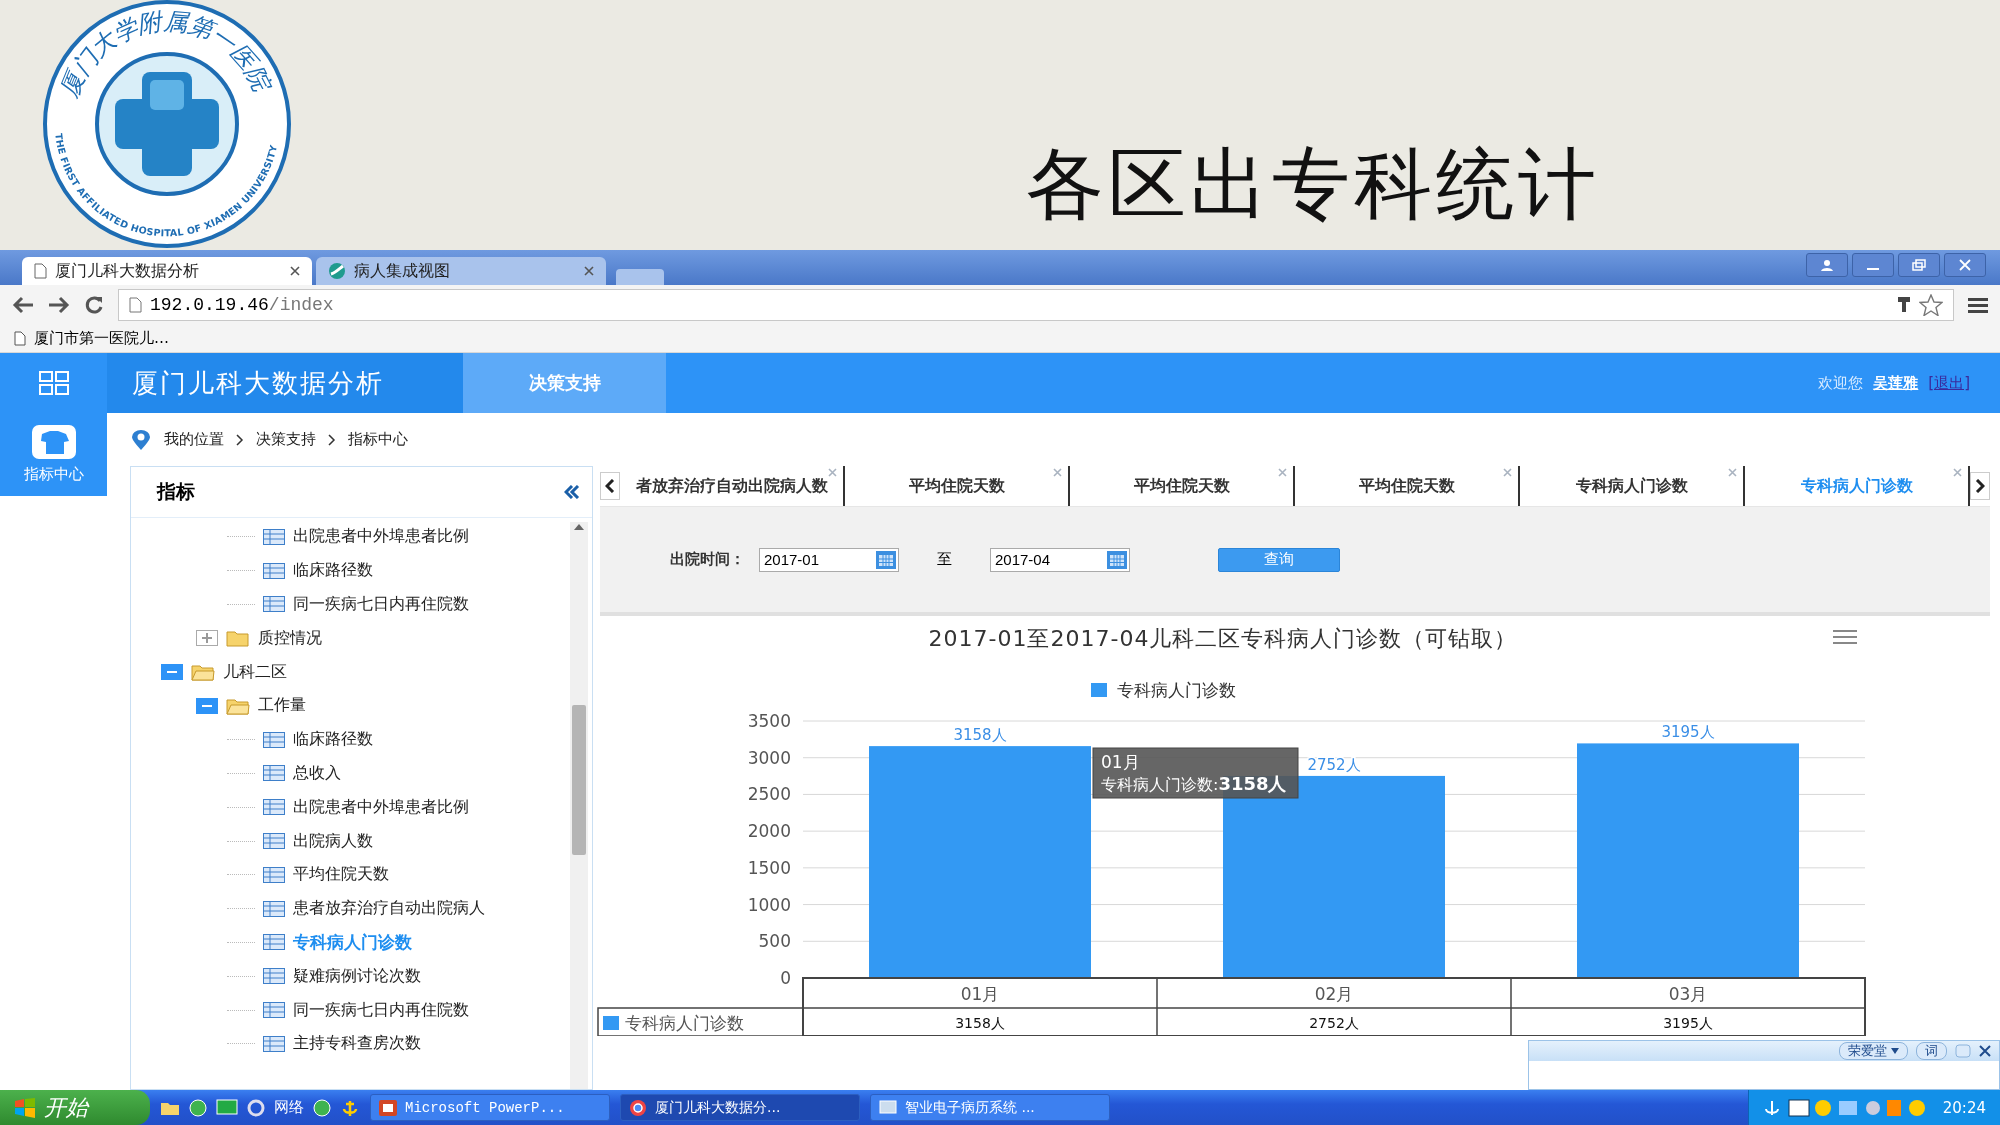 Image resolution: width=2000 pixels, height=1125 pixels. I want to click on page-icon, so click(135, 305).